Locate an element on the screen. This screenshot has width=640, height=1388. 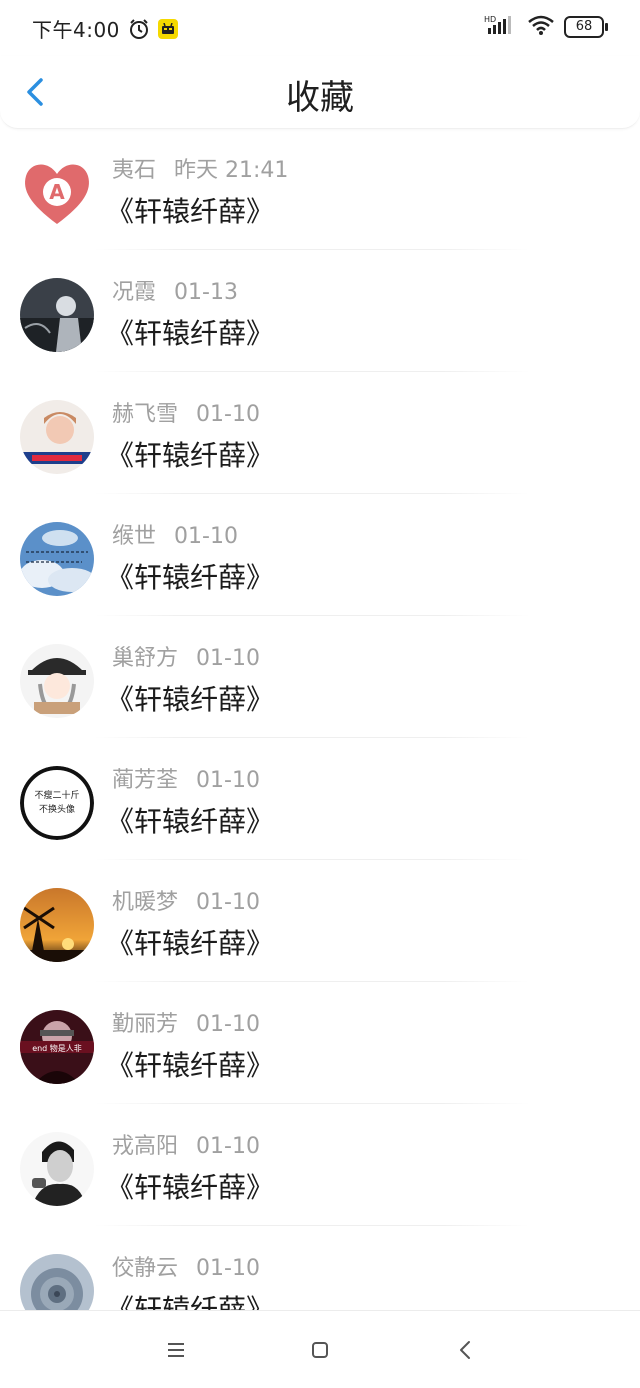
signal-icon: HD is located at coordinates (501, 27).